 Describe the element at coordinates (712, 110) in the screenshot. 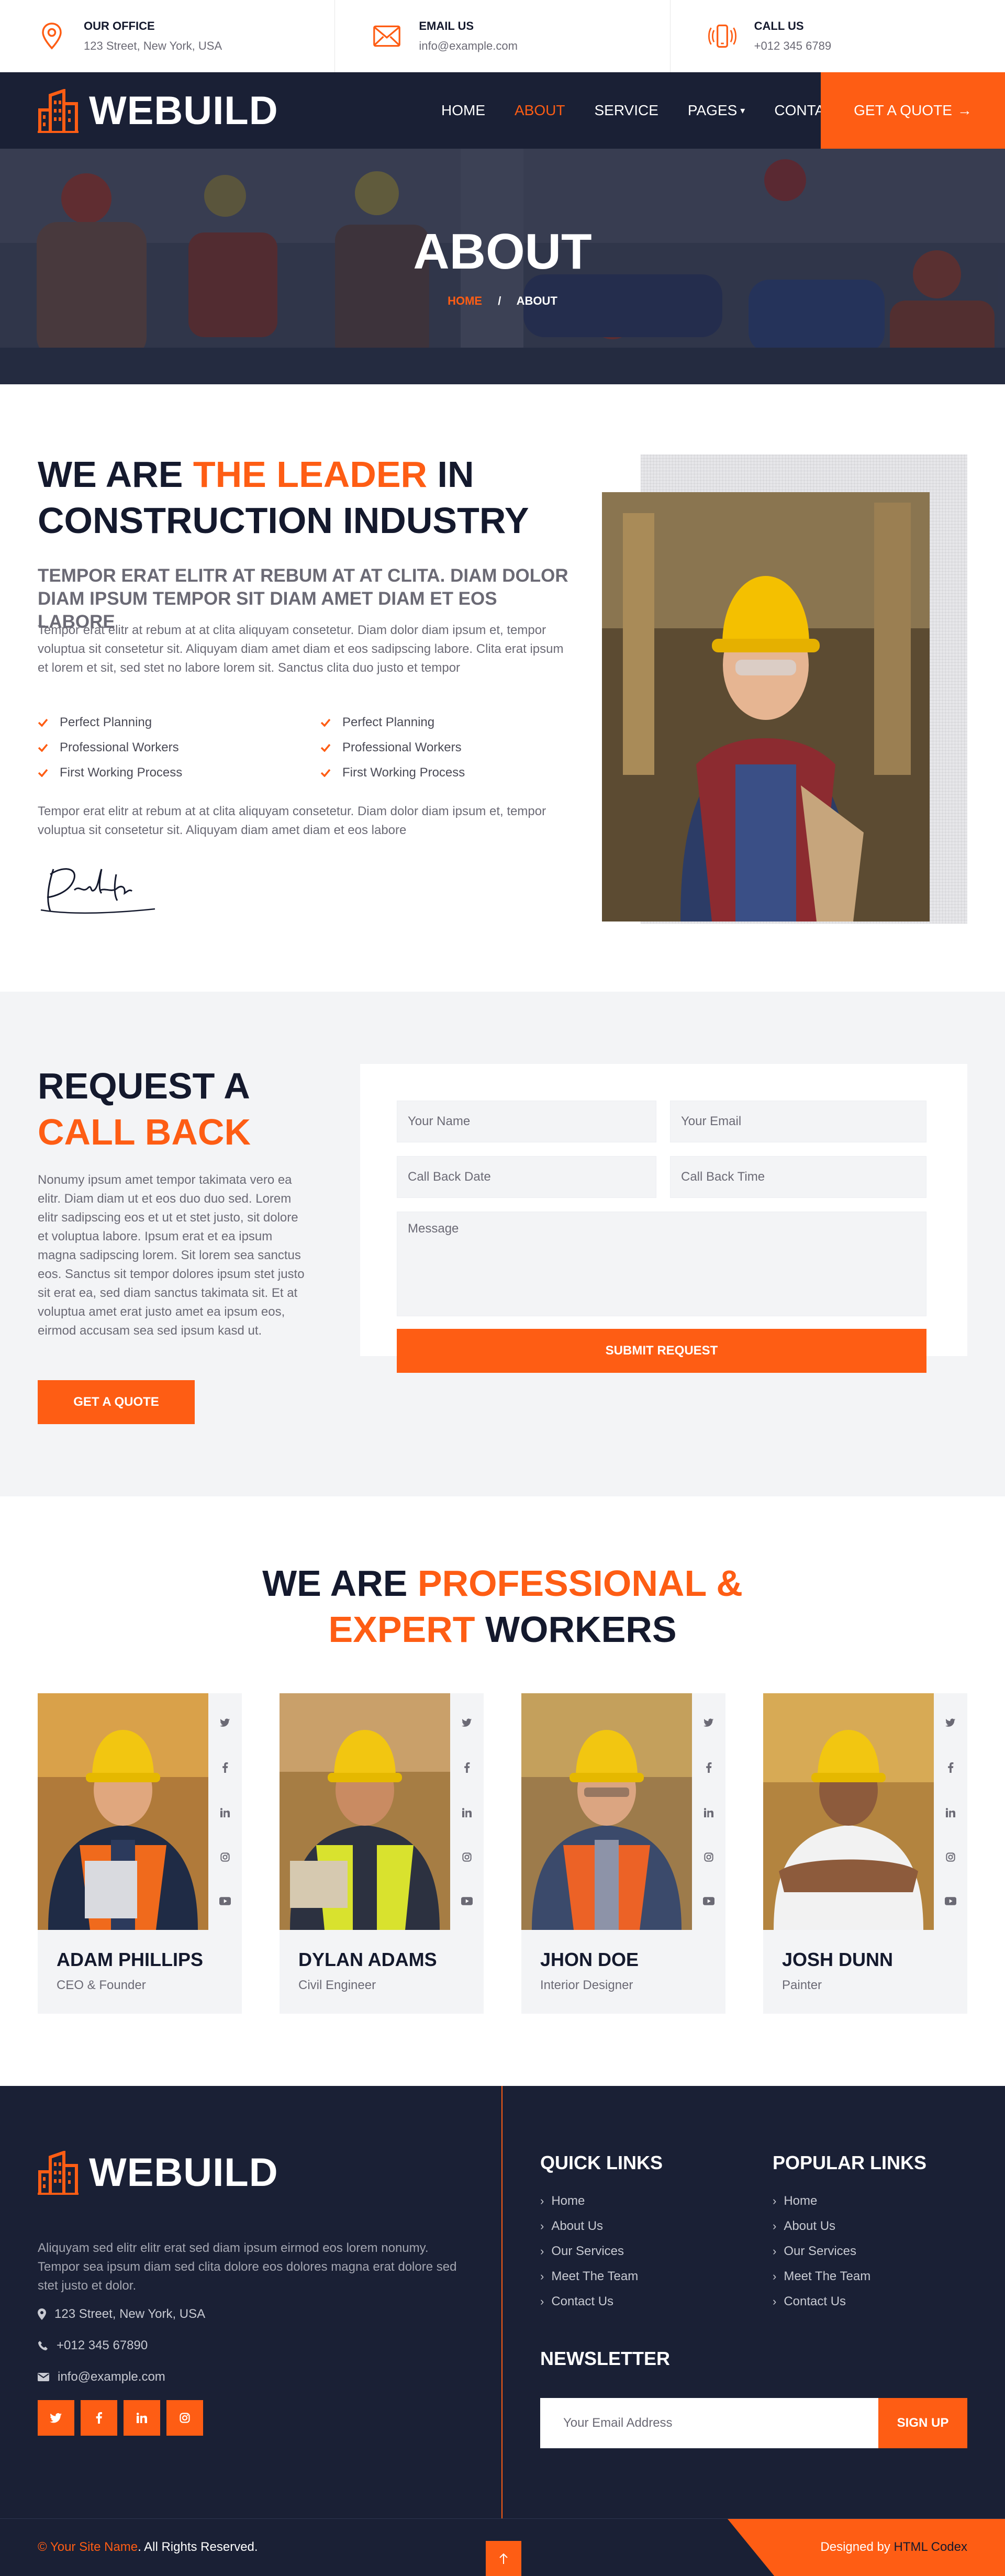

I see `nav-pages-label: PAGES` at that location.